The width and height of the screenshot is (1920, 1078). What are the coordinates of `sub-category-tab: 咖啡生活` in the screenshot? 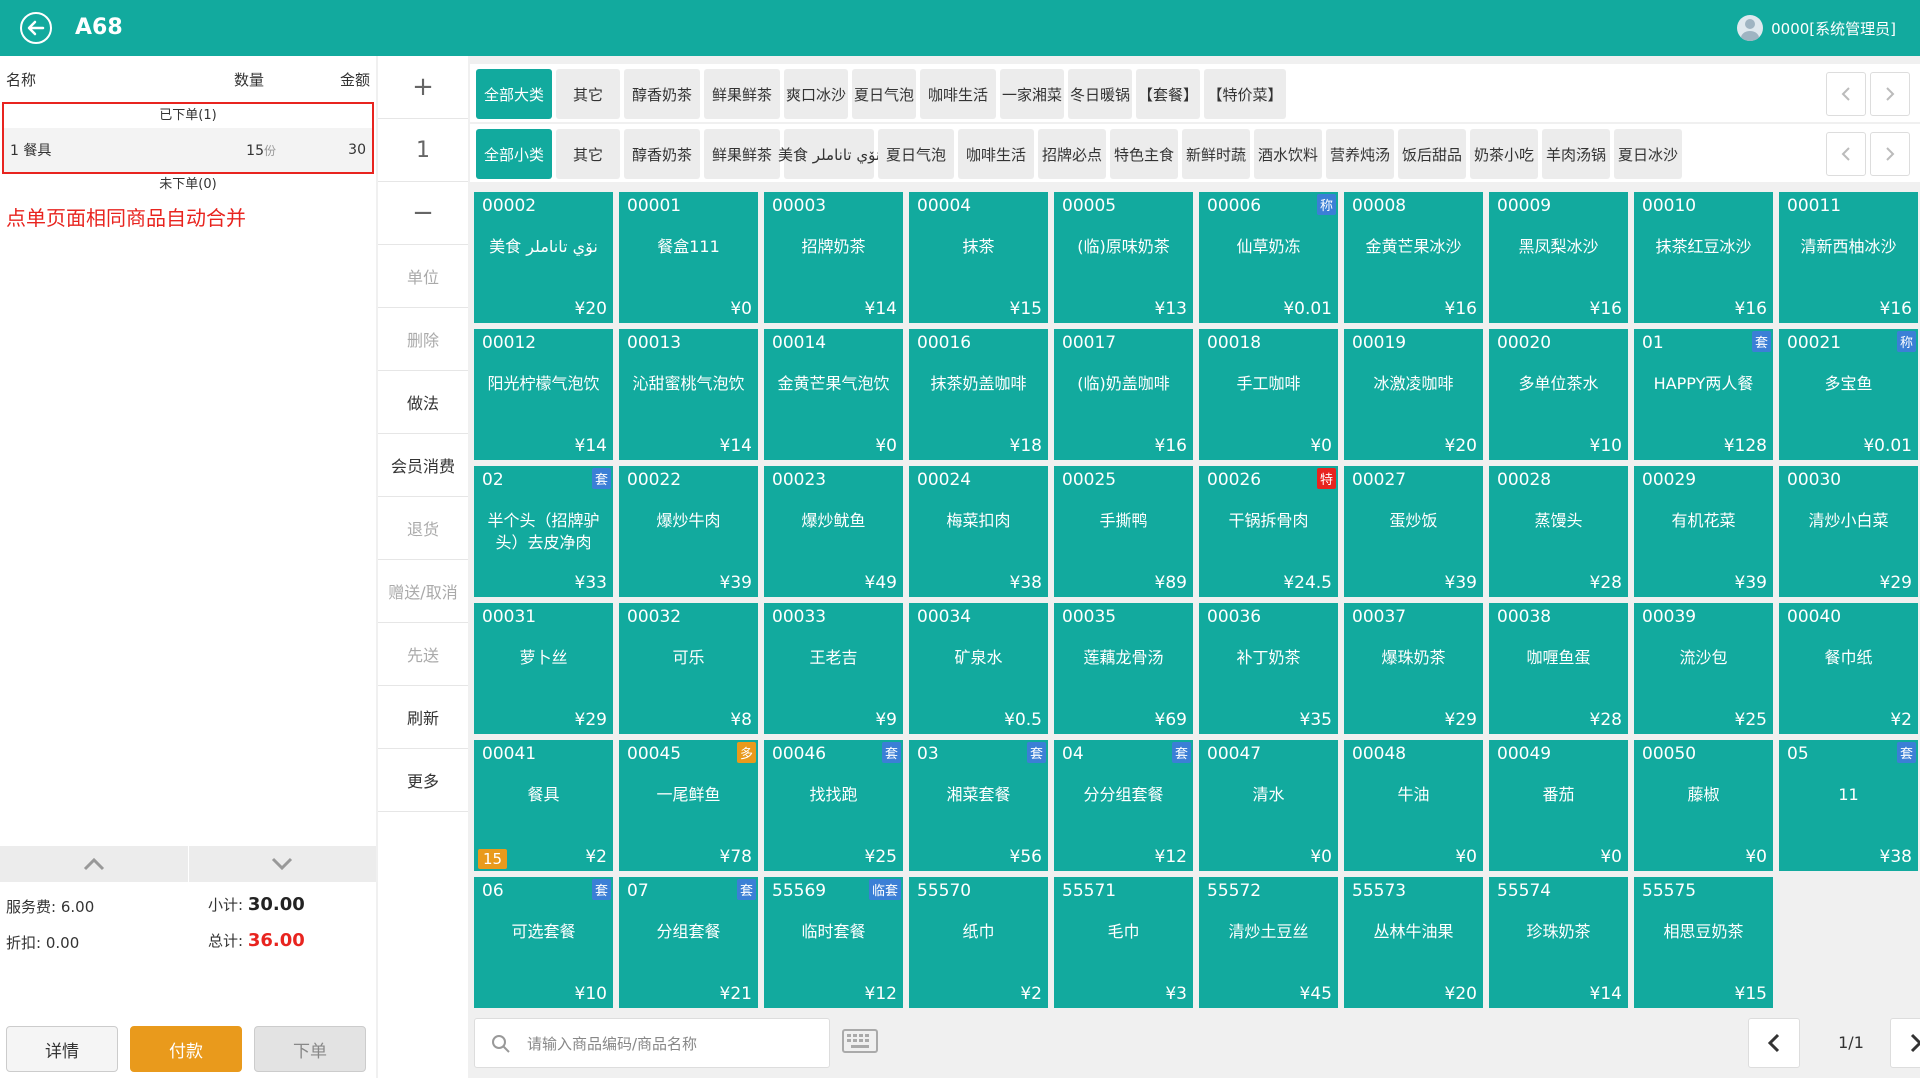 It's located at (996, 154).